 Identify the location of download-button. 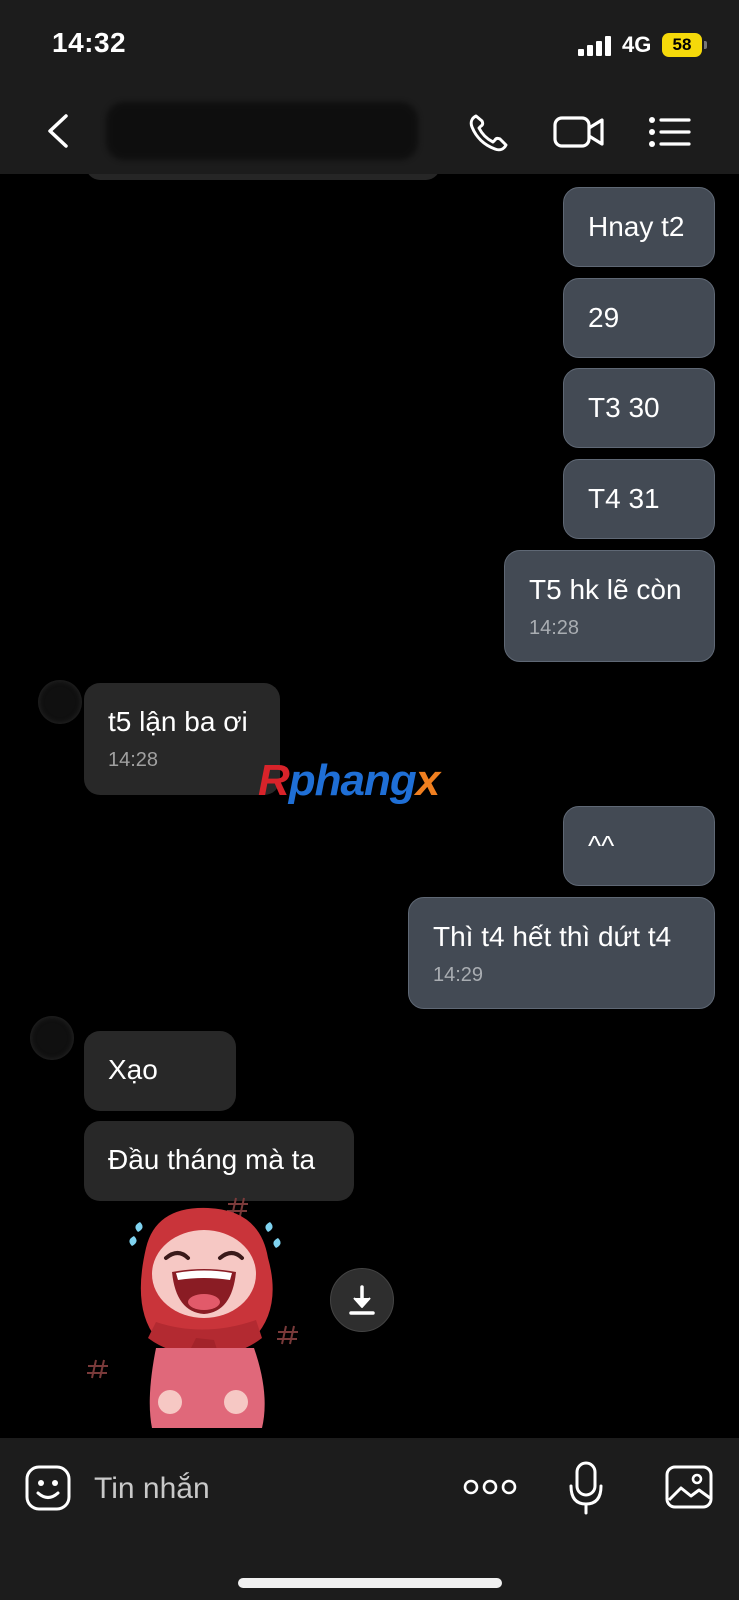
(362, 1300).